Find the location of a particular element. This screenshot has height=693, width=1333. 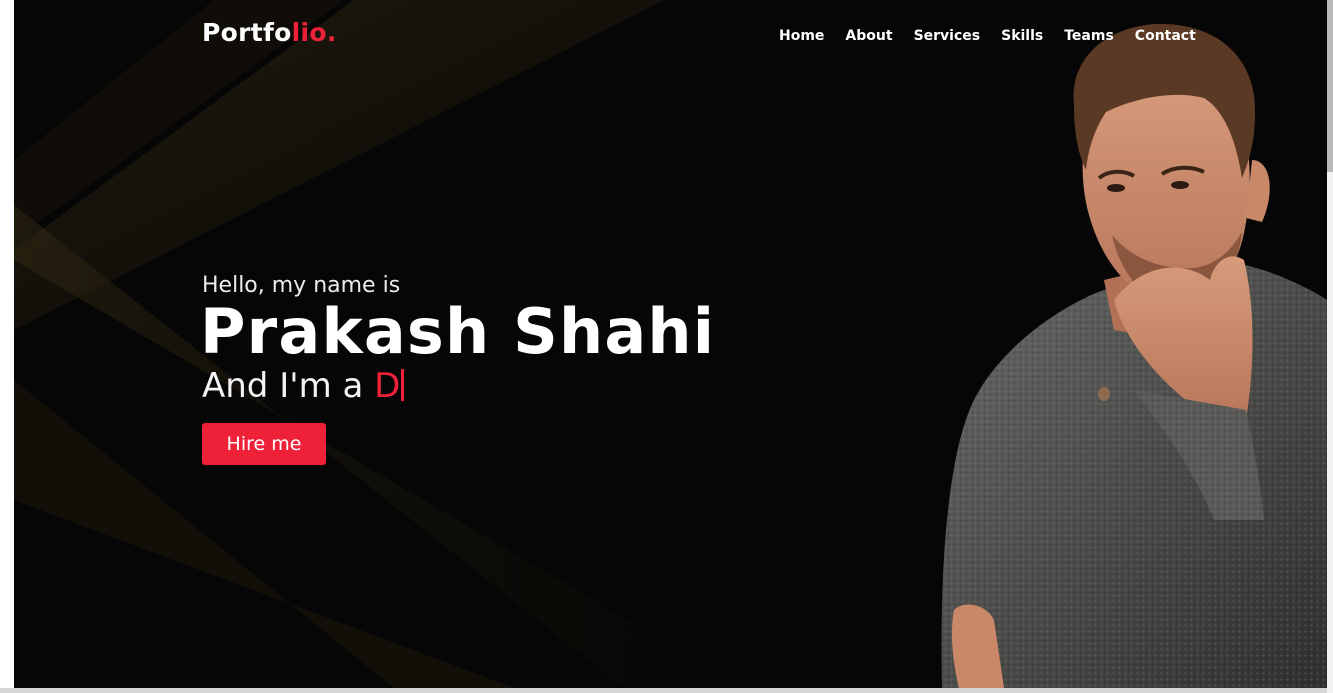

hero-role-line: And I'm a D is located at coordinates (303, 386).